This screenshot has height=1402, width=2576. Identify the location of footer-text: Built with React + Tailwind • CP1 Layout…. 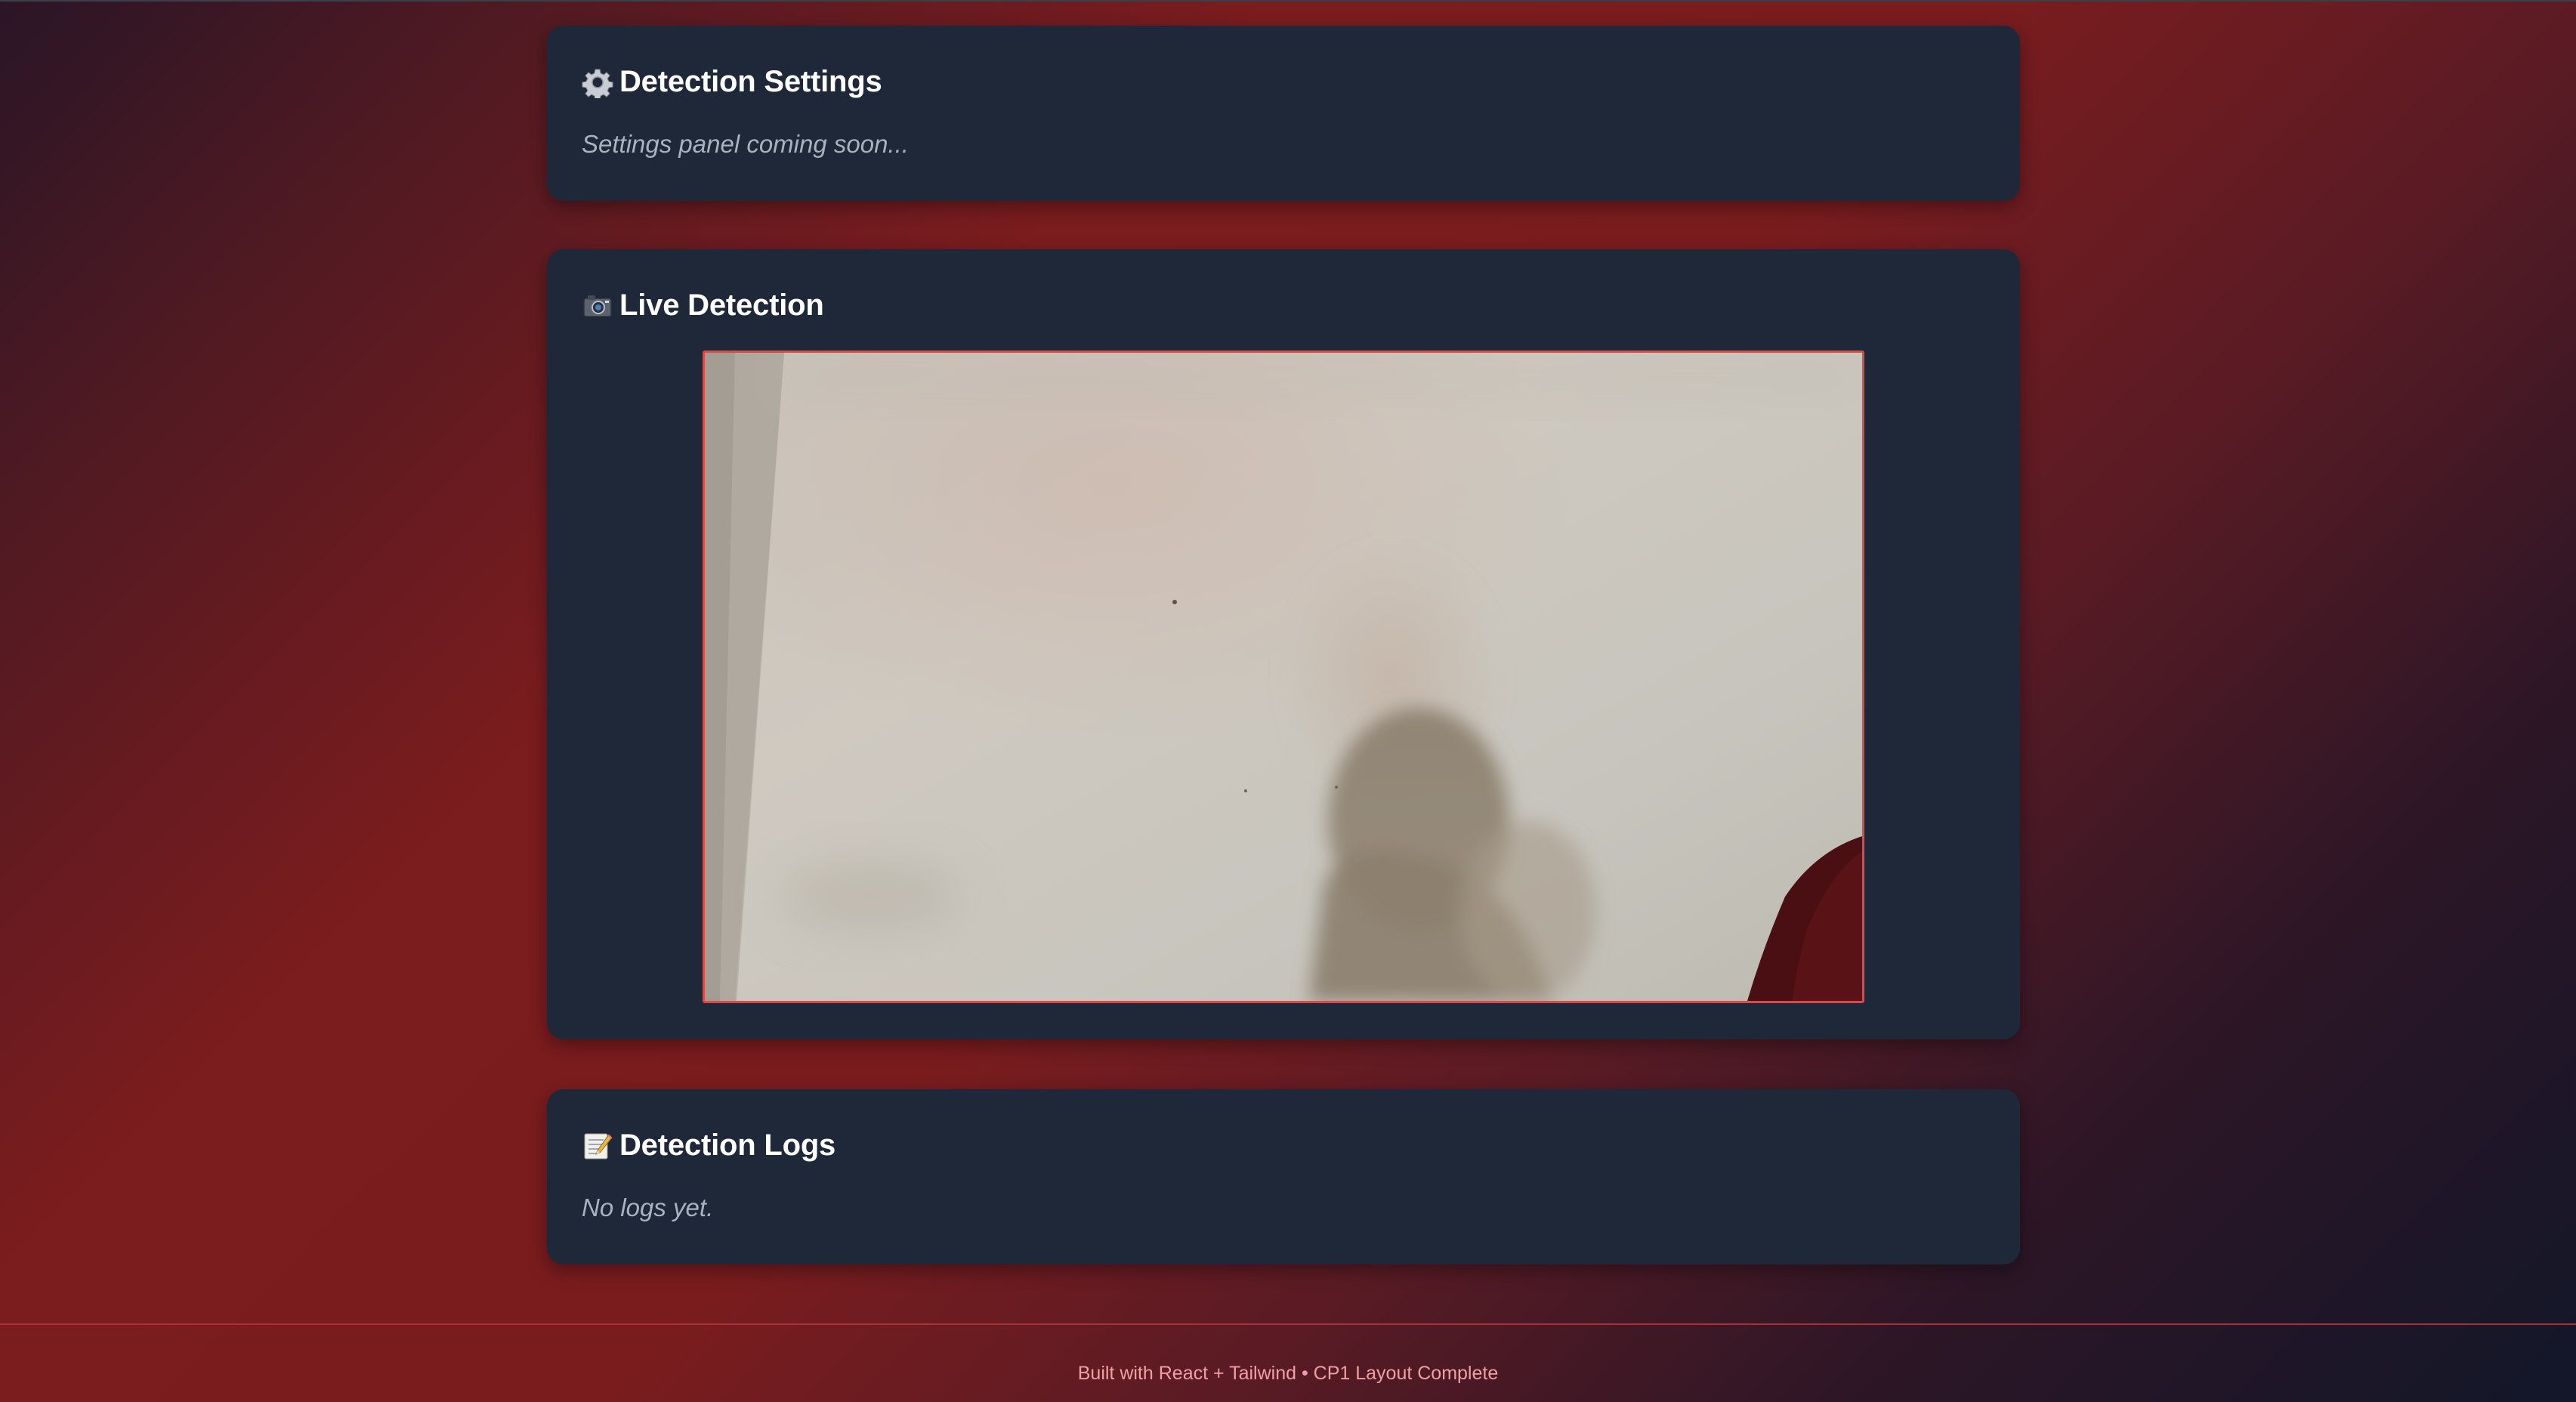
(1288, 1373).